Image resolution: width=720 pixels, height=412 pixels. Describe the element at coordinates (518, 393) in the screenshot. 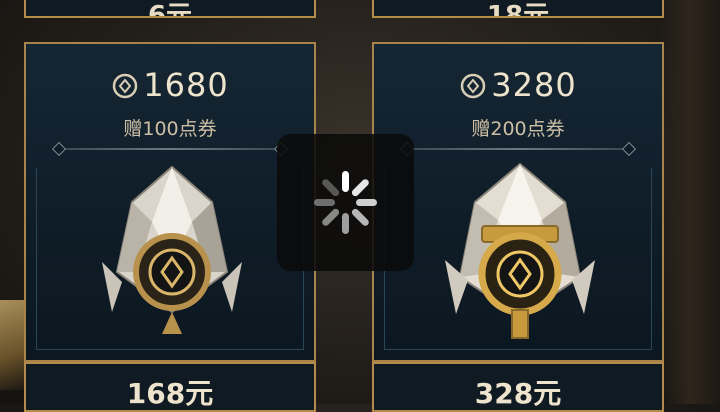

I see `price-label: 328元` at that location.